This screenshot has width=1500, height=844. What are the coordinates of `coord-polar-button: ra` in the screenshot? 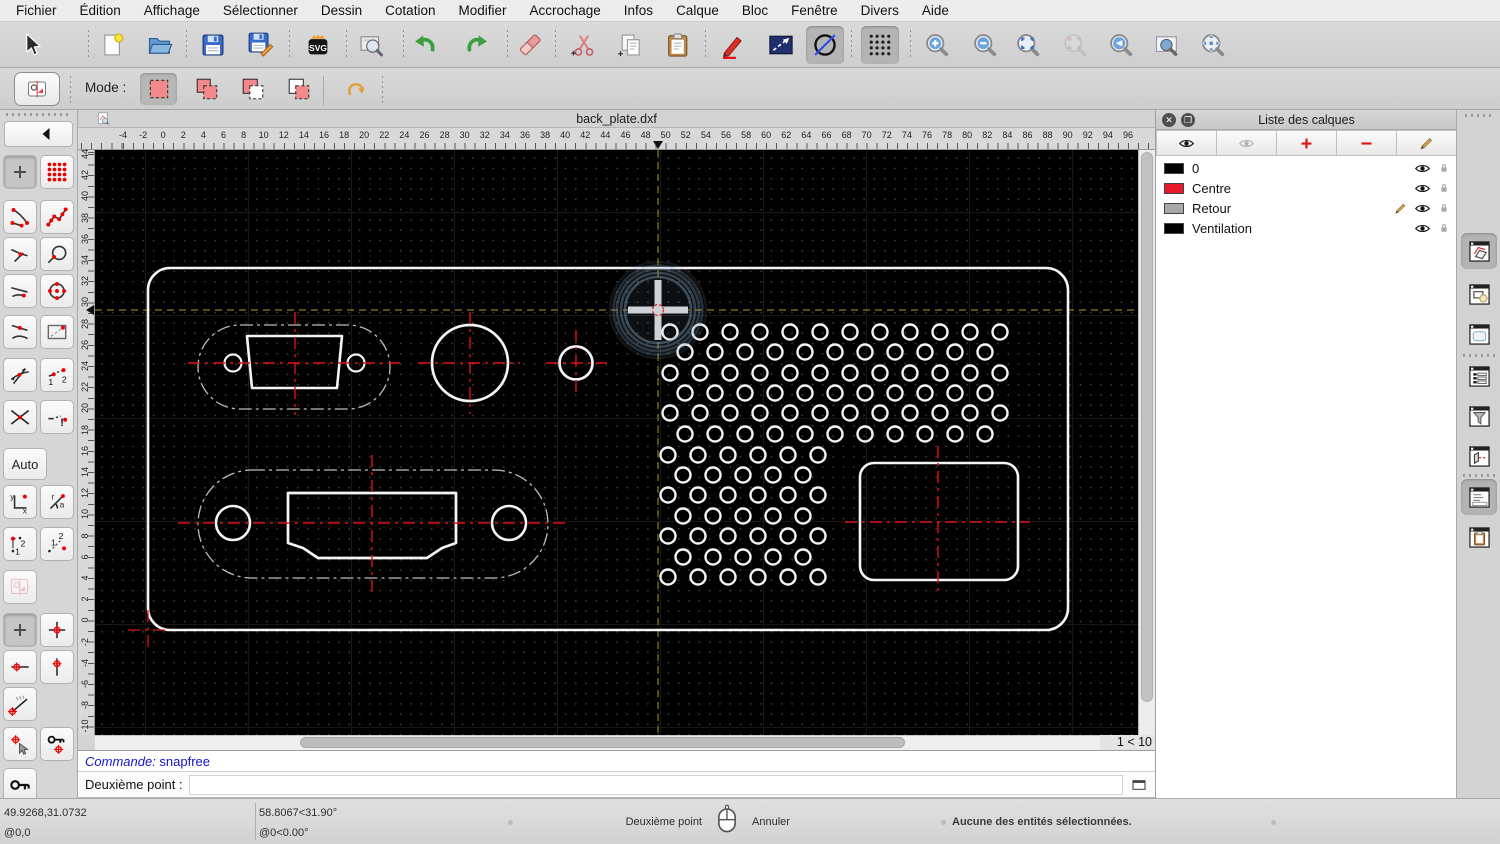 It's located at (57, 502).